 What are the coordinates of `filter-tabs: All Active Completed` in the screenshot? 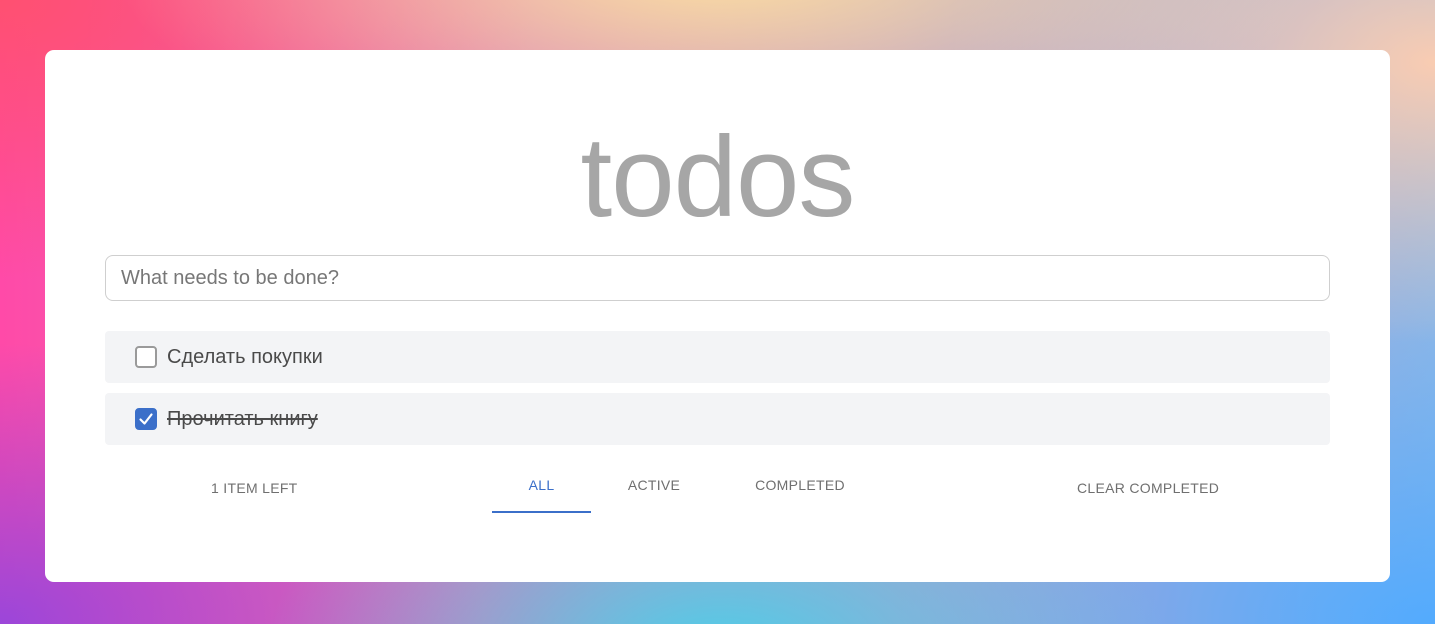 It's located at (687, 487).